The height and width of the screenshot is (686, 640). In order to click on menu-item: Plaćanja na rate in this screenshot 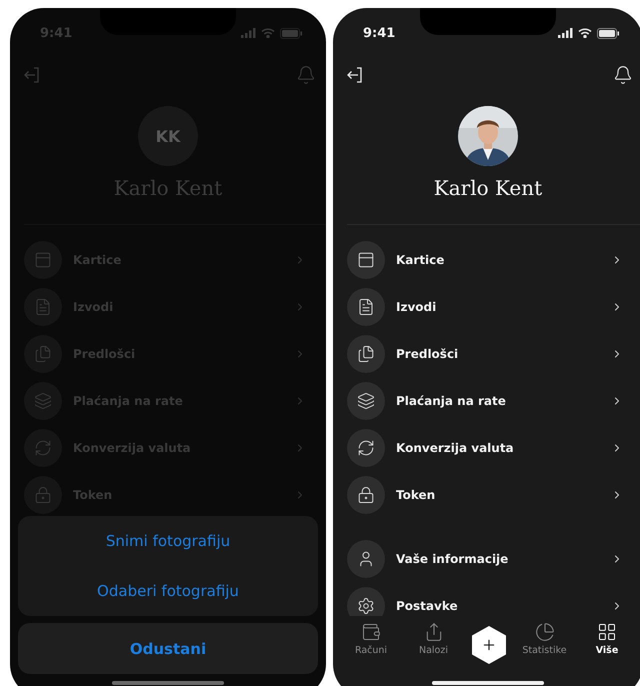, I will do `click(486, 401)`.